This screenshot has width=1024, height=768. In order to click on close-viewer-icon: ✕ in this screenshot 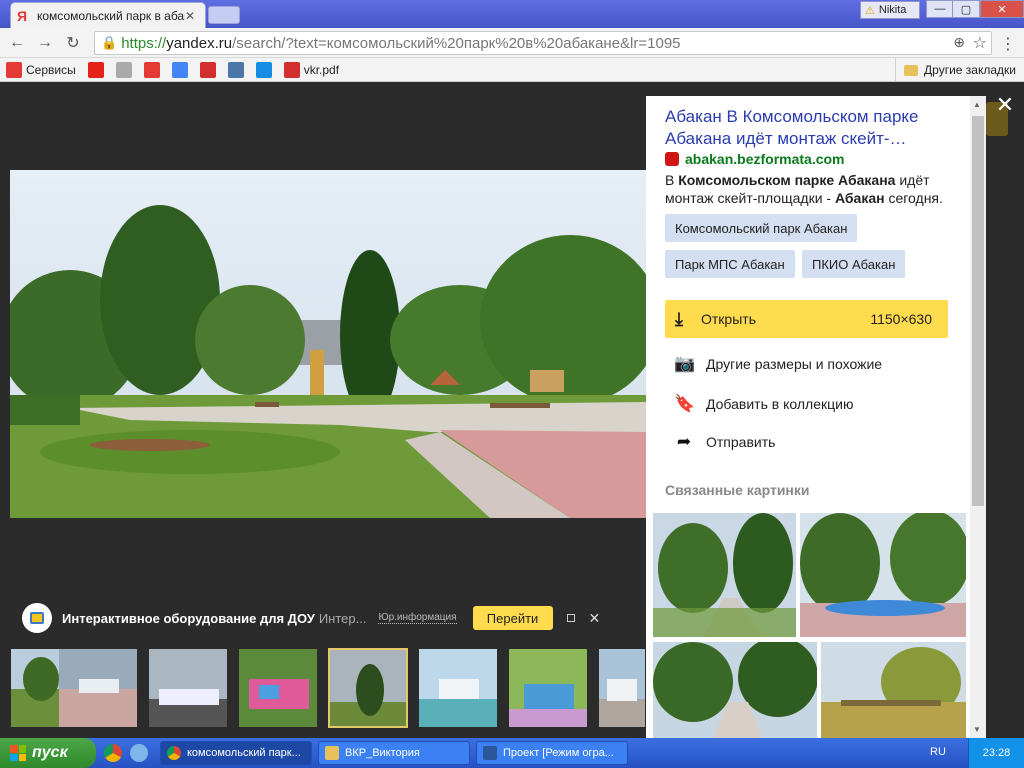, I will do `click(1005, 105)`.